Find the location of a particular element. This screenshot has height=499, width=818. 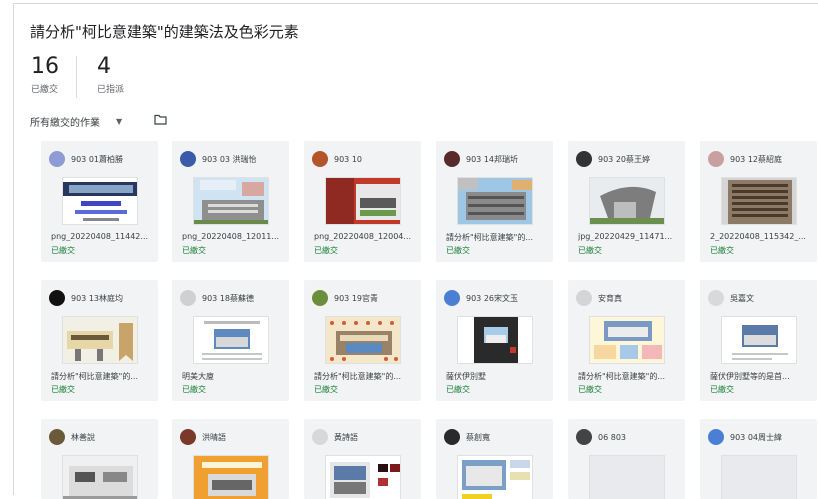

student-name: 903 19官青 is located at coordinates (356, 298).